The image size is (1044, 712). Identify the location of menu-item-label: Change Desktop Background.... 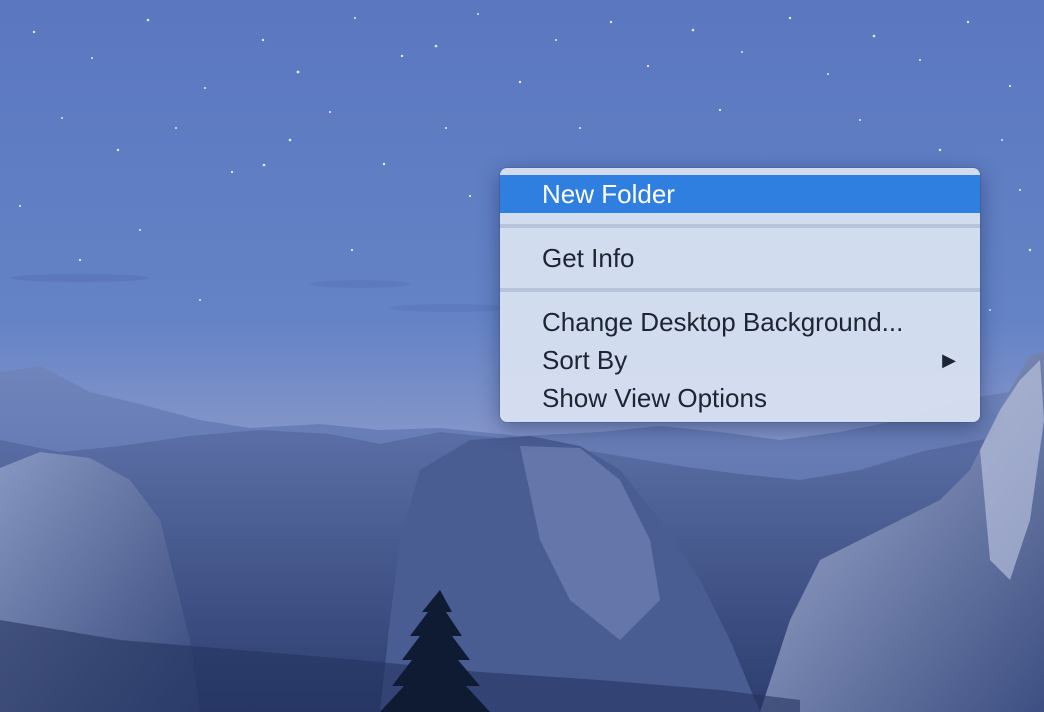
(723, 322).